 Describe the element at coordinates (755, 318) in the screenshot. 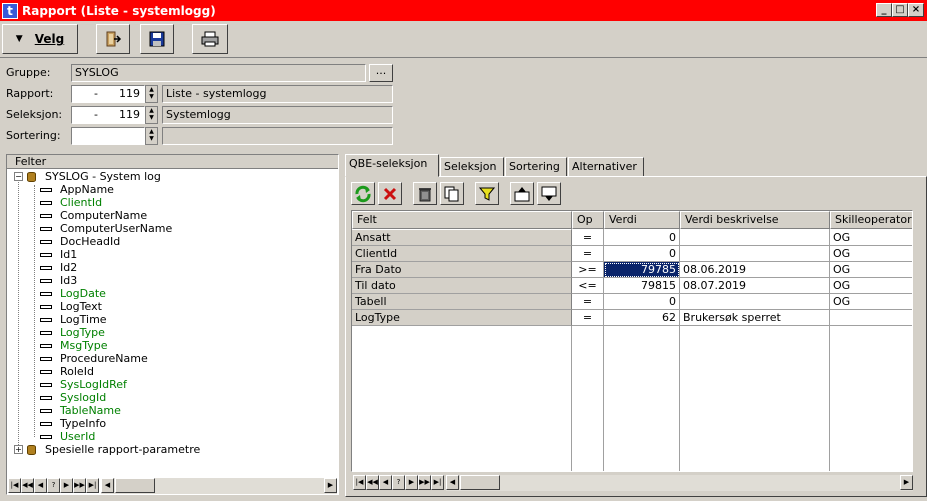

I see `cell-verdi-beskrivelse: Brukersøk sperret` at that location.